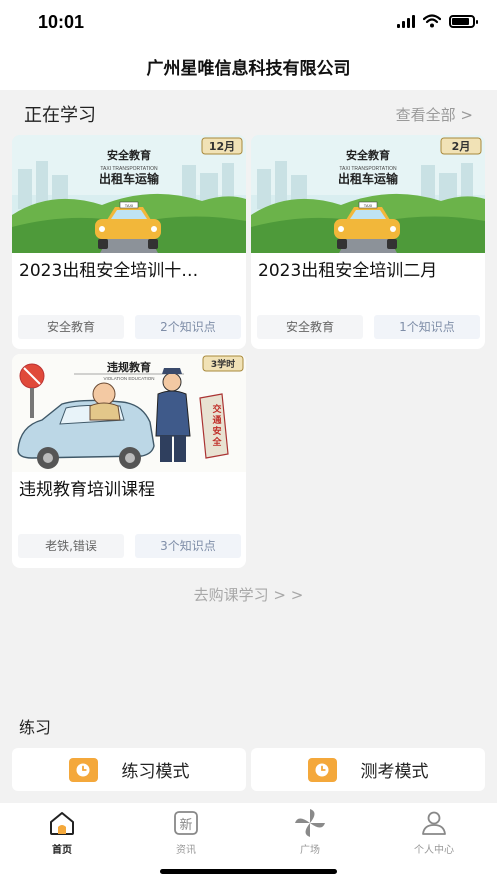  I want to click on tab-news: 新 资讯, so click(186, 832).